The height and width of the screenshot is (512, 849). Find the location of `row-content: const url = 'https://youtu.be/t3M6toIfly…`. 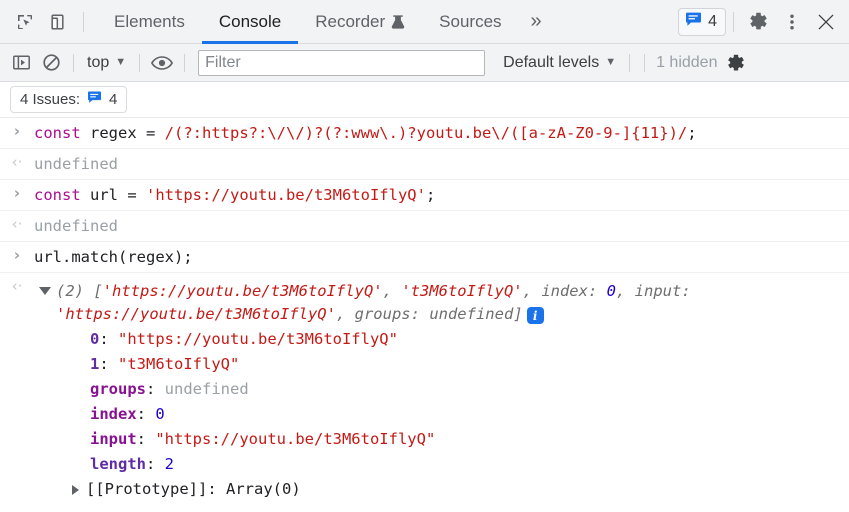

row-content: const url = 'https://youtu.be/t3M6toIfly… is located at coordinates (441, 195).